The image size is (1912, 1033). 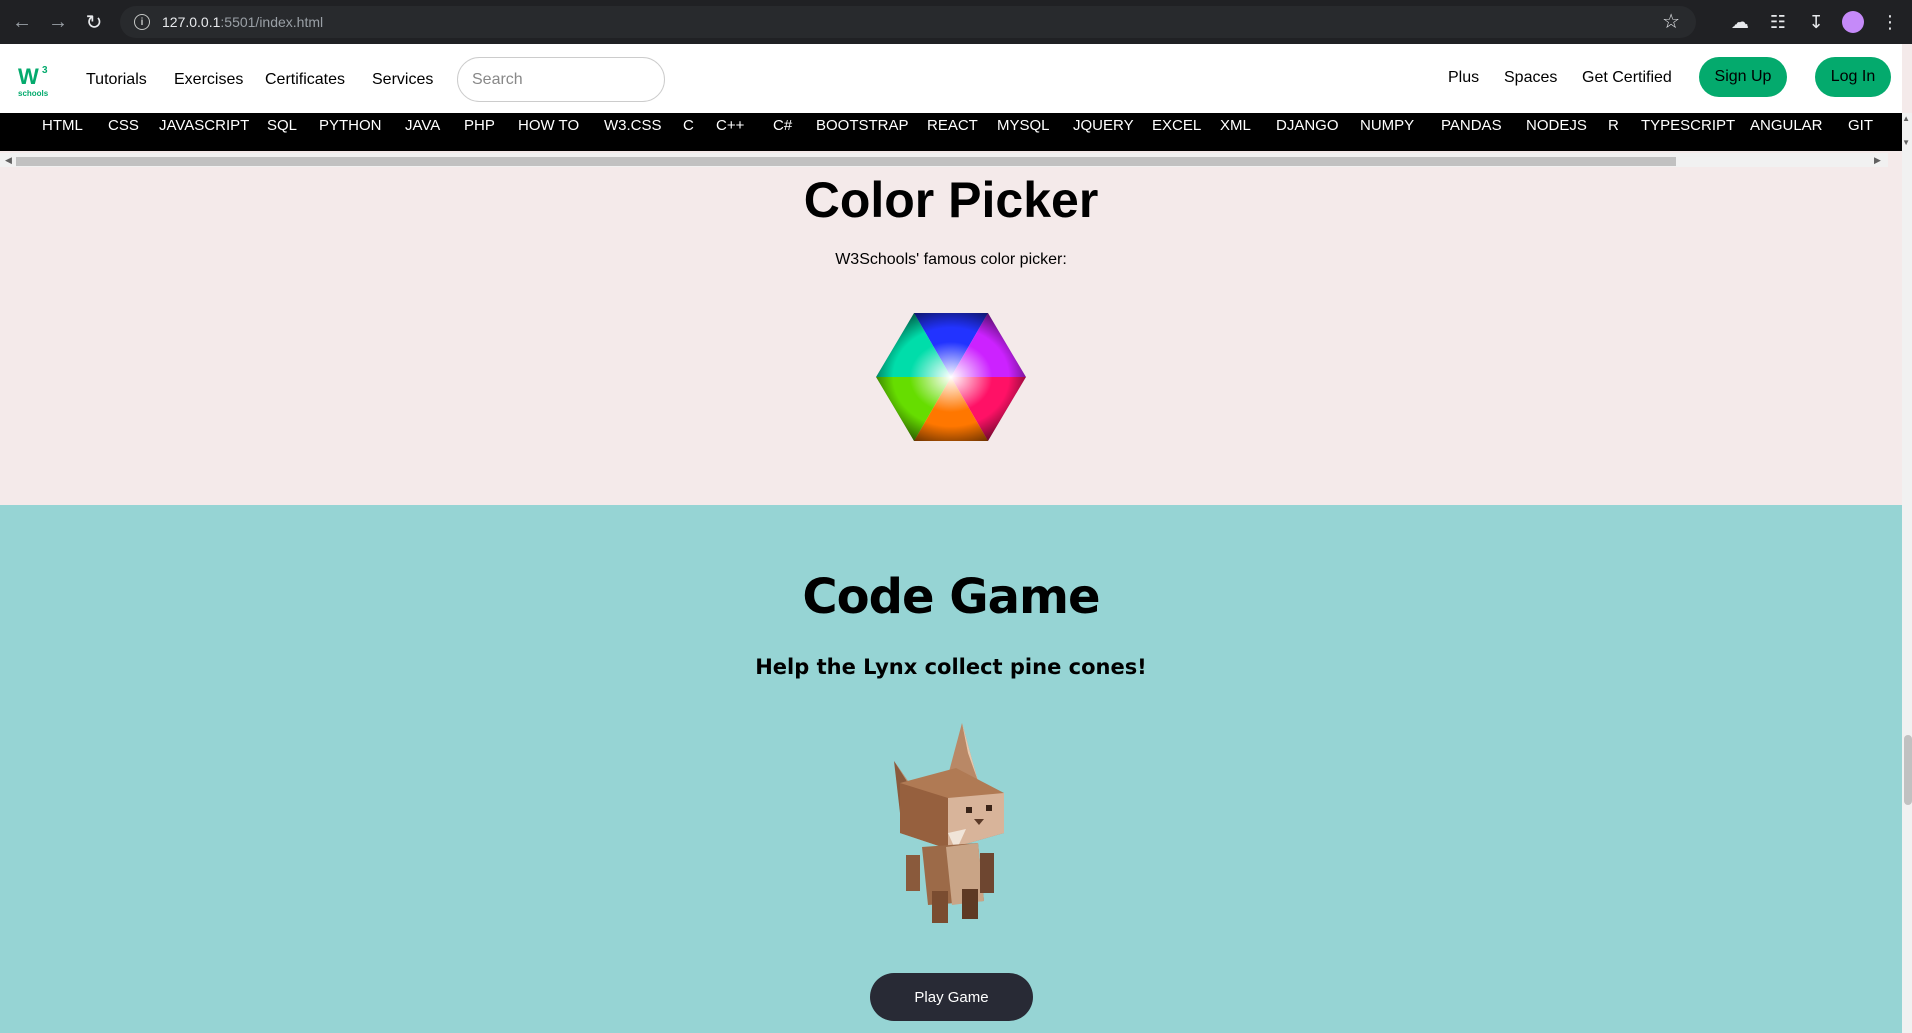 What do you see at coordinates (633, 125) in the screenshot?
I see `subject-w3css: W3.CSS` at bounding box center [633, 125].